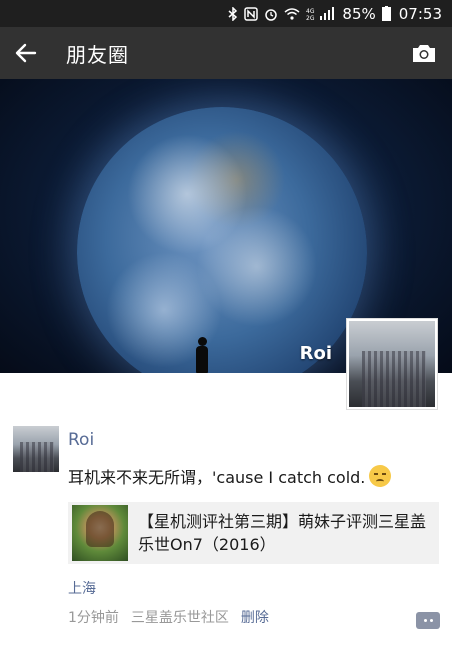 The image size is (452, 650). What do you see at coordinates (392, 364) in the screenshot?
I see `profile-avatar` at bounding box center [392, 364].